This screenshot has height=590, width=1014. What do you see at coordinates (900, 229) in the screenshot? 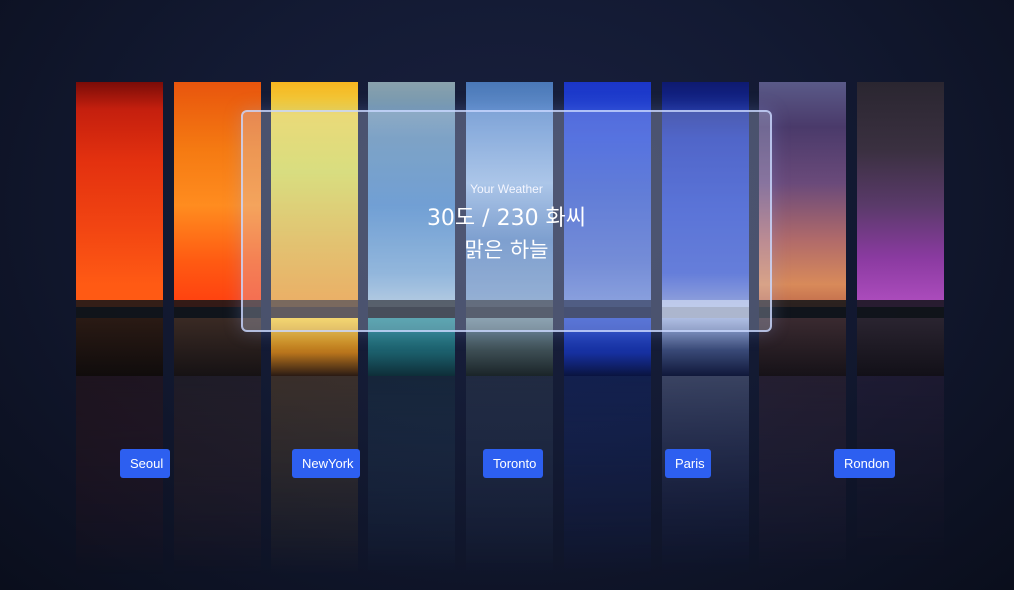
I see `sky-strip-violet` at bounding box center [900, 229].